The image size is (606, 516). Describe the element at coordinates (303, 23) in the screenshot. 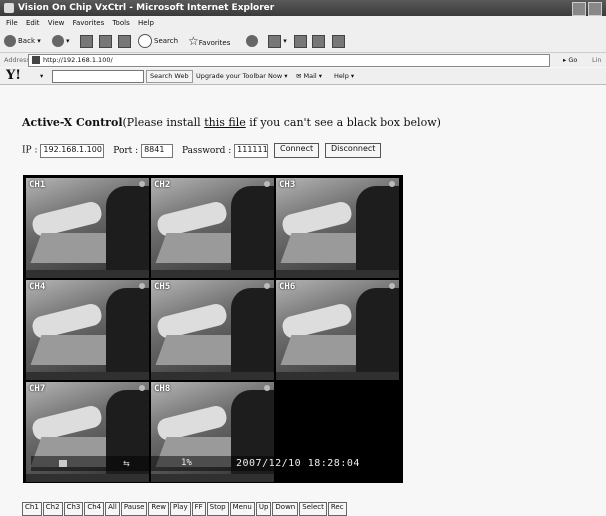

I see `menu-bar: File Edit View Favorites Tools Help` at that location.